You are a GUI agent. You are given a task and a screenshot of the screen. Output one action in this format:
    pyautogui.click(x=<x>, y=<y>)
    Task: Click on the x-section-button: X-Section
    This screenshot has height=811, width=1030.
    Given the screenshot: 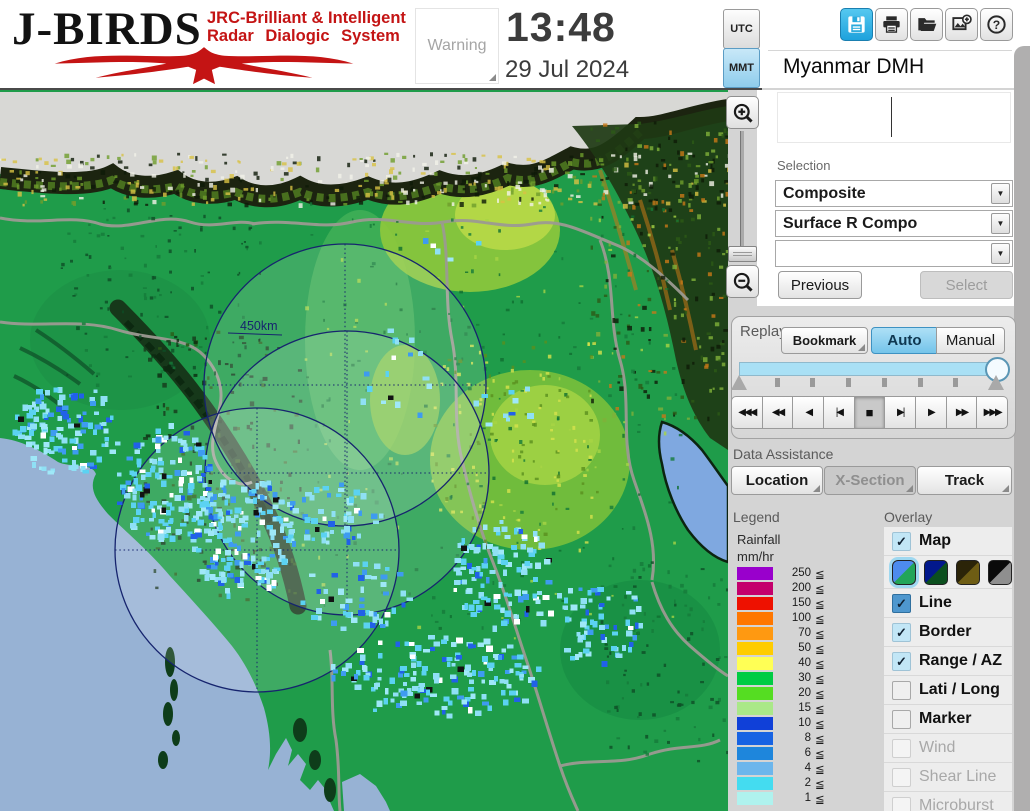 What is the action you would take?
    pyautogui.click(x=870, y=480)
    